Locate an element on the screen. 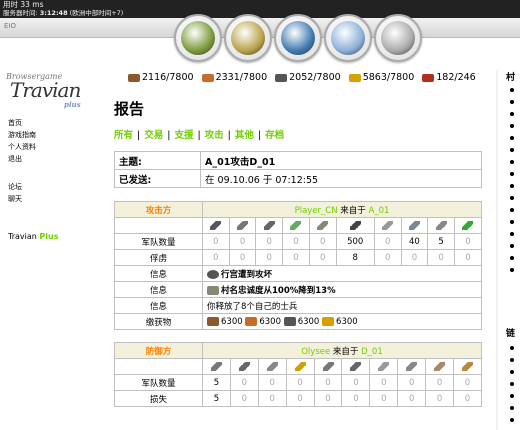 This screenshot has width=520, height=430. tab-archive: 存档 is located at coordinates (274, 135).